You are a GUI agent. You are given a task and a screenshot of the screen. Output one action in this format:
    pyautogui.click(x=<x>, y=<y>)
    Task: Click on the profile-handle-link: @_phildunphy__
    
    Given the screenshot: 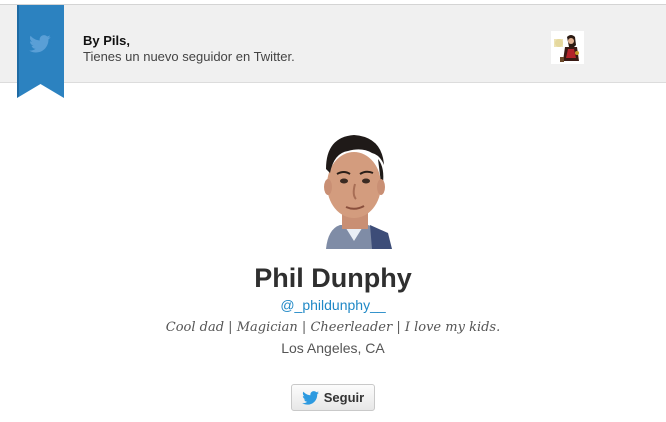 What is the action you would take?
    pyautogui.click(x=333, y=305)
    